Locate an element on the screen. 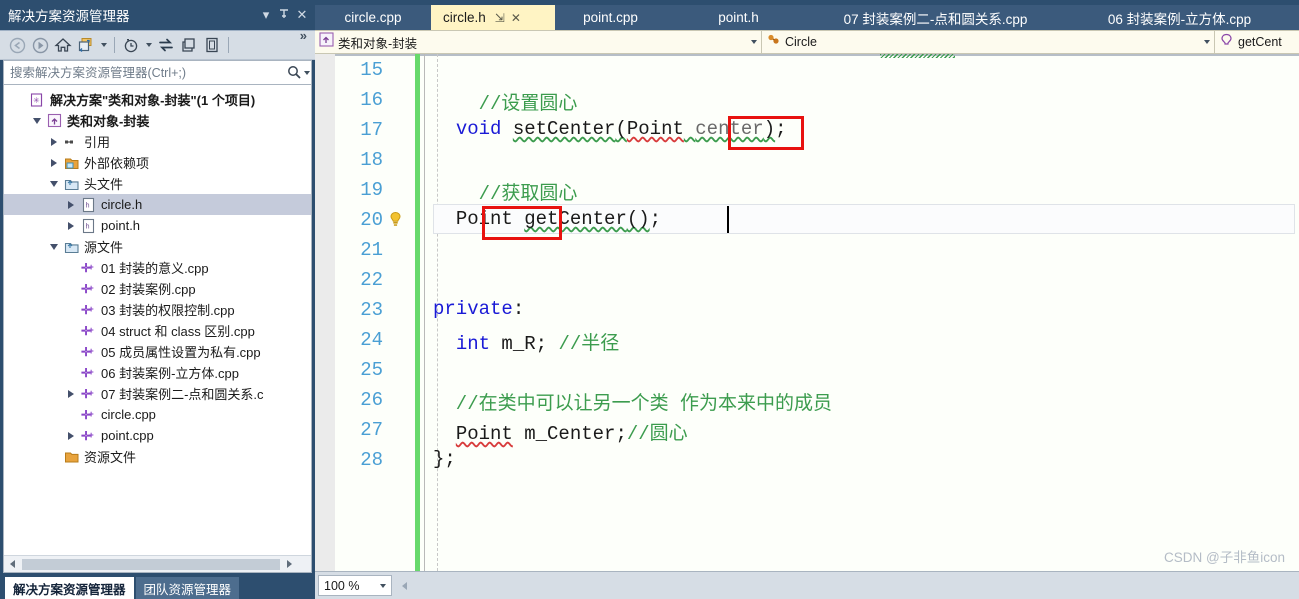 This screenshot has width=1299, height=599. tree-item-03.cpp: ✛ +03 封装的权限控制.cpp is located at coordinates (157, 309).